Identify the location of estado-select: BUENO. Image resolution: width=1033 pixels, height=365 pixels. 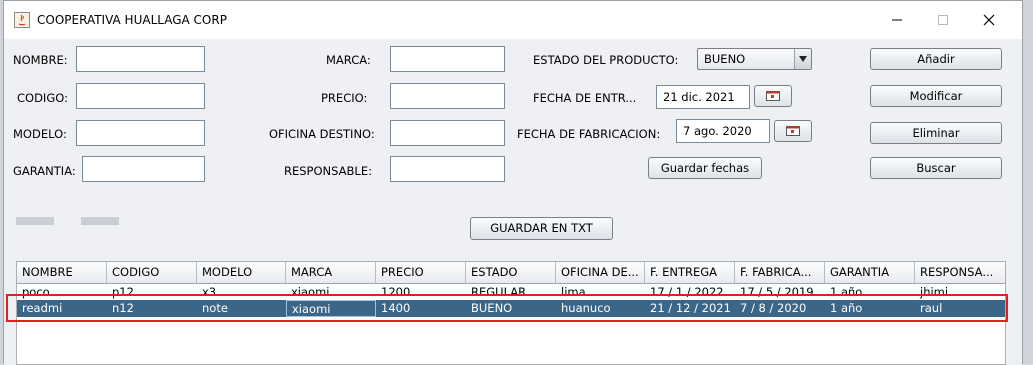
(754, 59).